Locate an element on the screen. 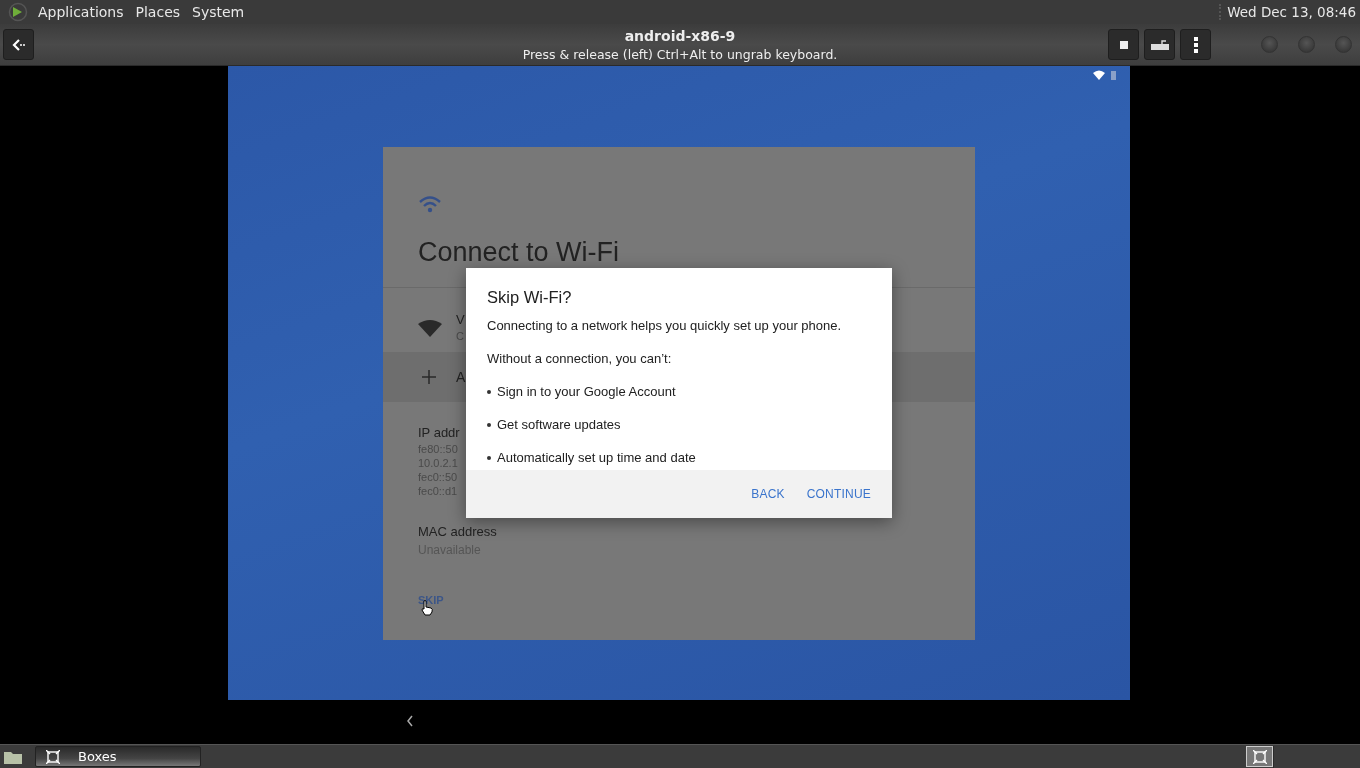  window-subtitle: Press & release (left) Ctrl+Alt to ungrab keyboard. is located at coordinates (680, 54).